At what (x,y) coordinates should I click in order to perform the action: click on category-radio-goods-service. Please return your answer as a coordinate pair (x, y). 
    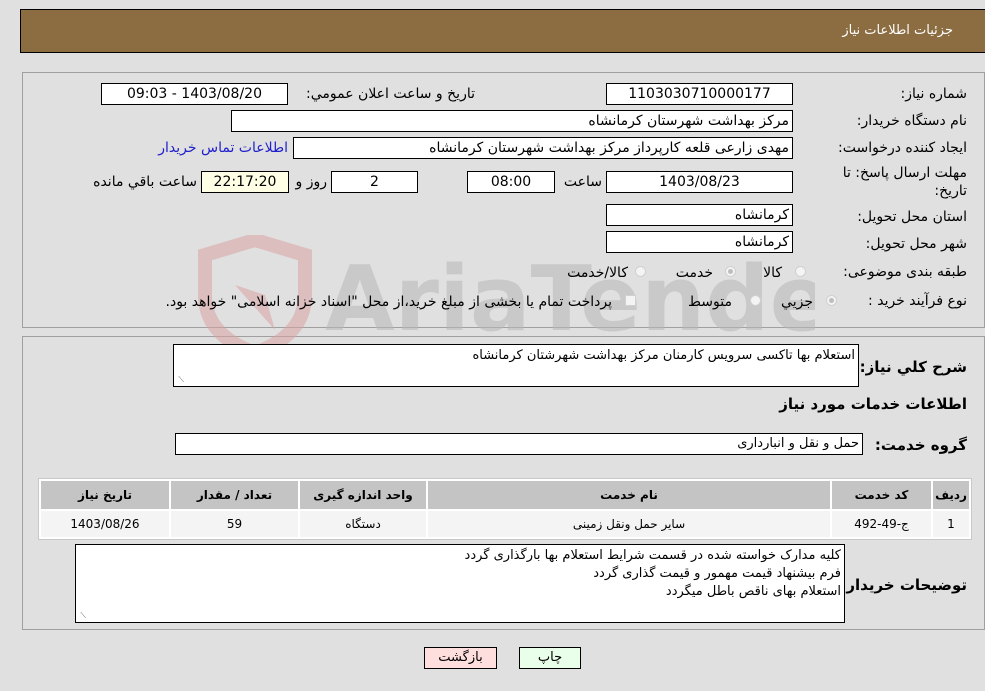
    Looking at the image, I should click on (640, 271).